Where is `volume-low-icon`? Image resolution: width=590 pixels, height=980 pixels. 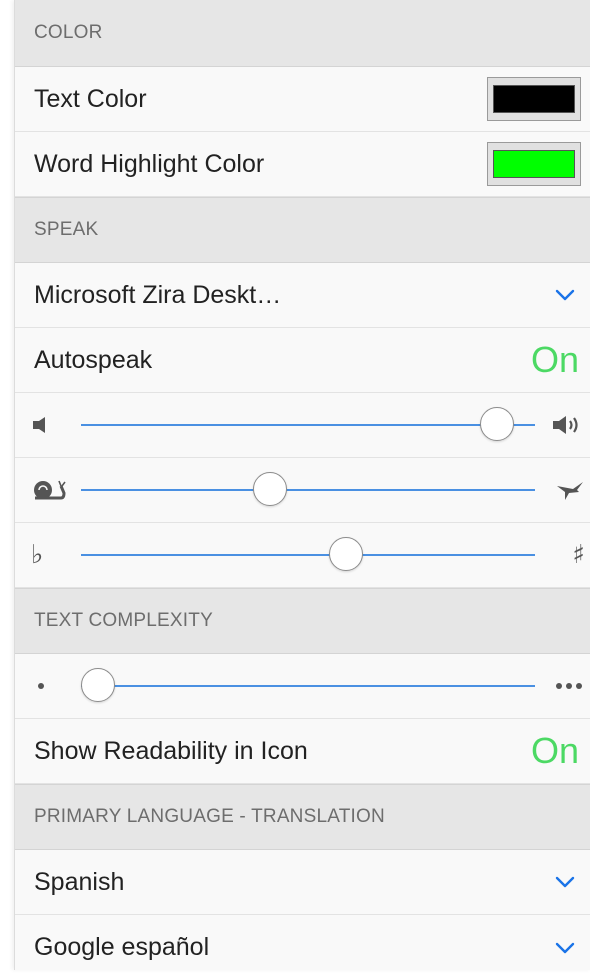
volume-low-icon is located at coordinates (51, 425).